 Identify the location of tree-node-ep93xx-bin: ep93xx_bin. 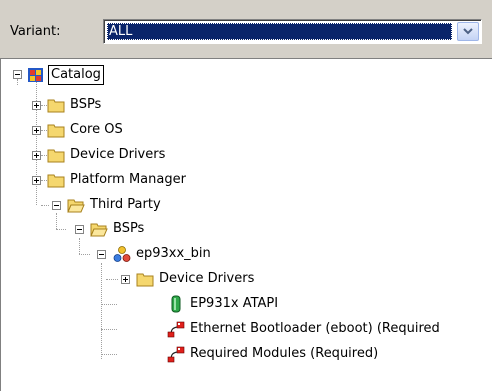
(152, 254).